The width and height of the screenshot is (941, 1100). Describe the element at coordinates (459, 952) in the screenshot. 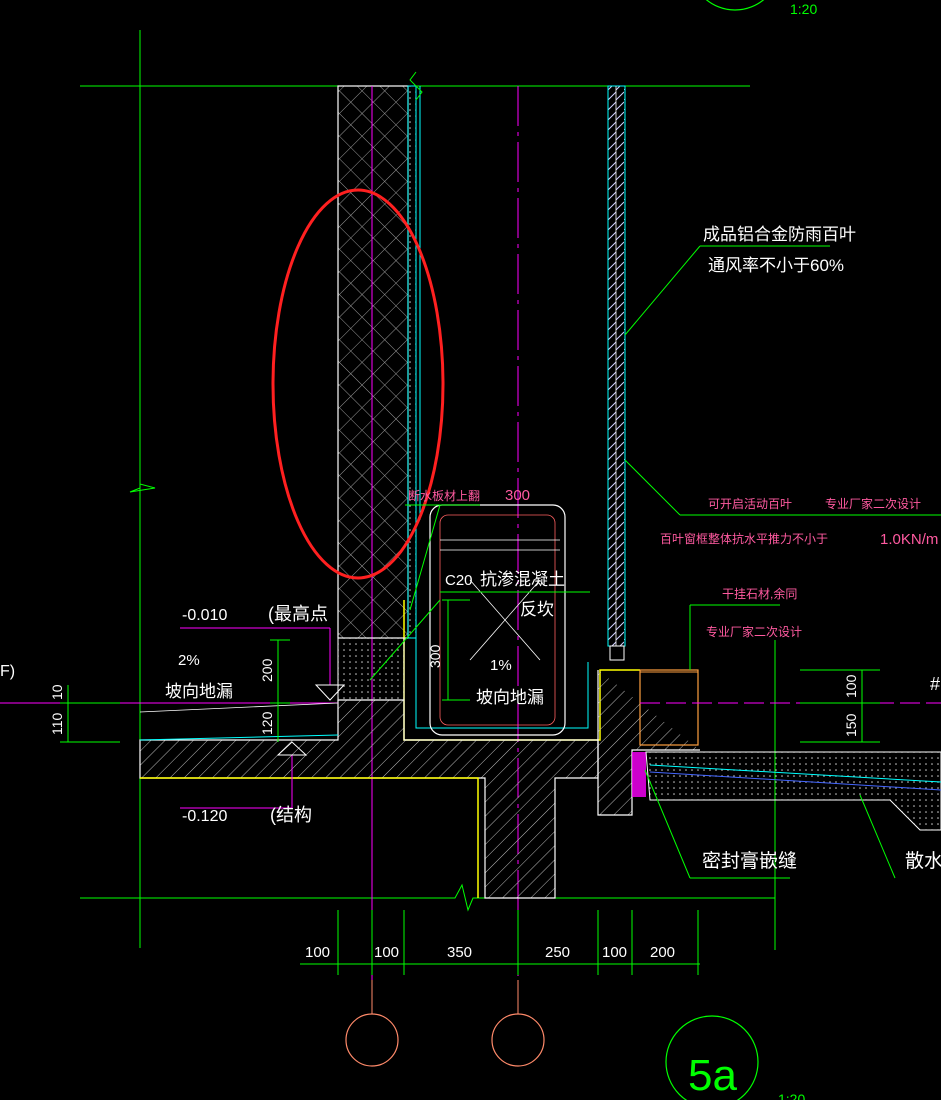

I see `dim-bottom-350: 350` at that location.